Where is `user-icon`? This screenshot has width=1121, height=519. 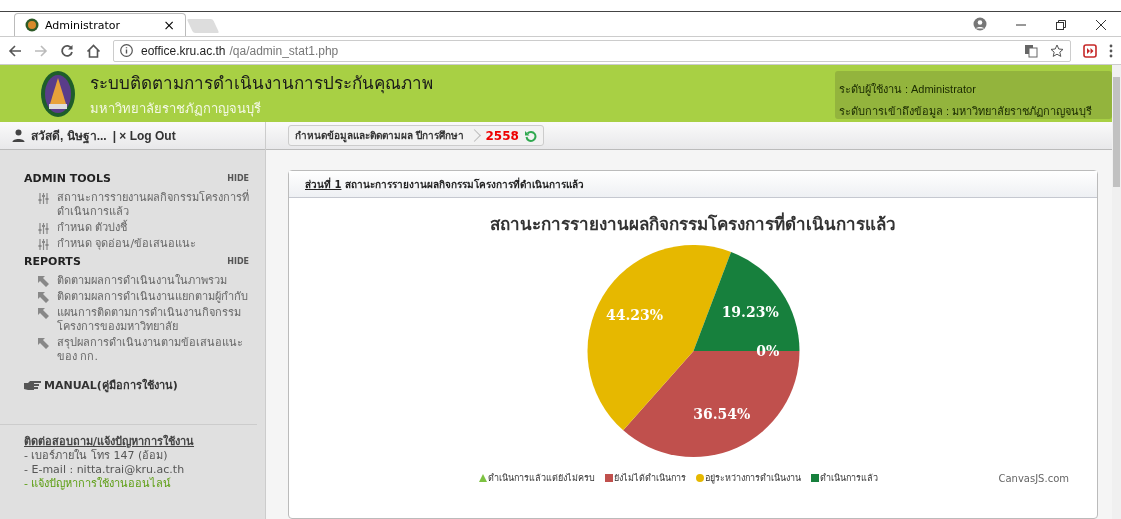 user-icon is located at coordinates (18, 135).